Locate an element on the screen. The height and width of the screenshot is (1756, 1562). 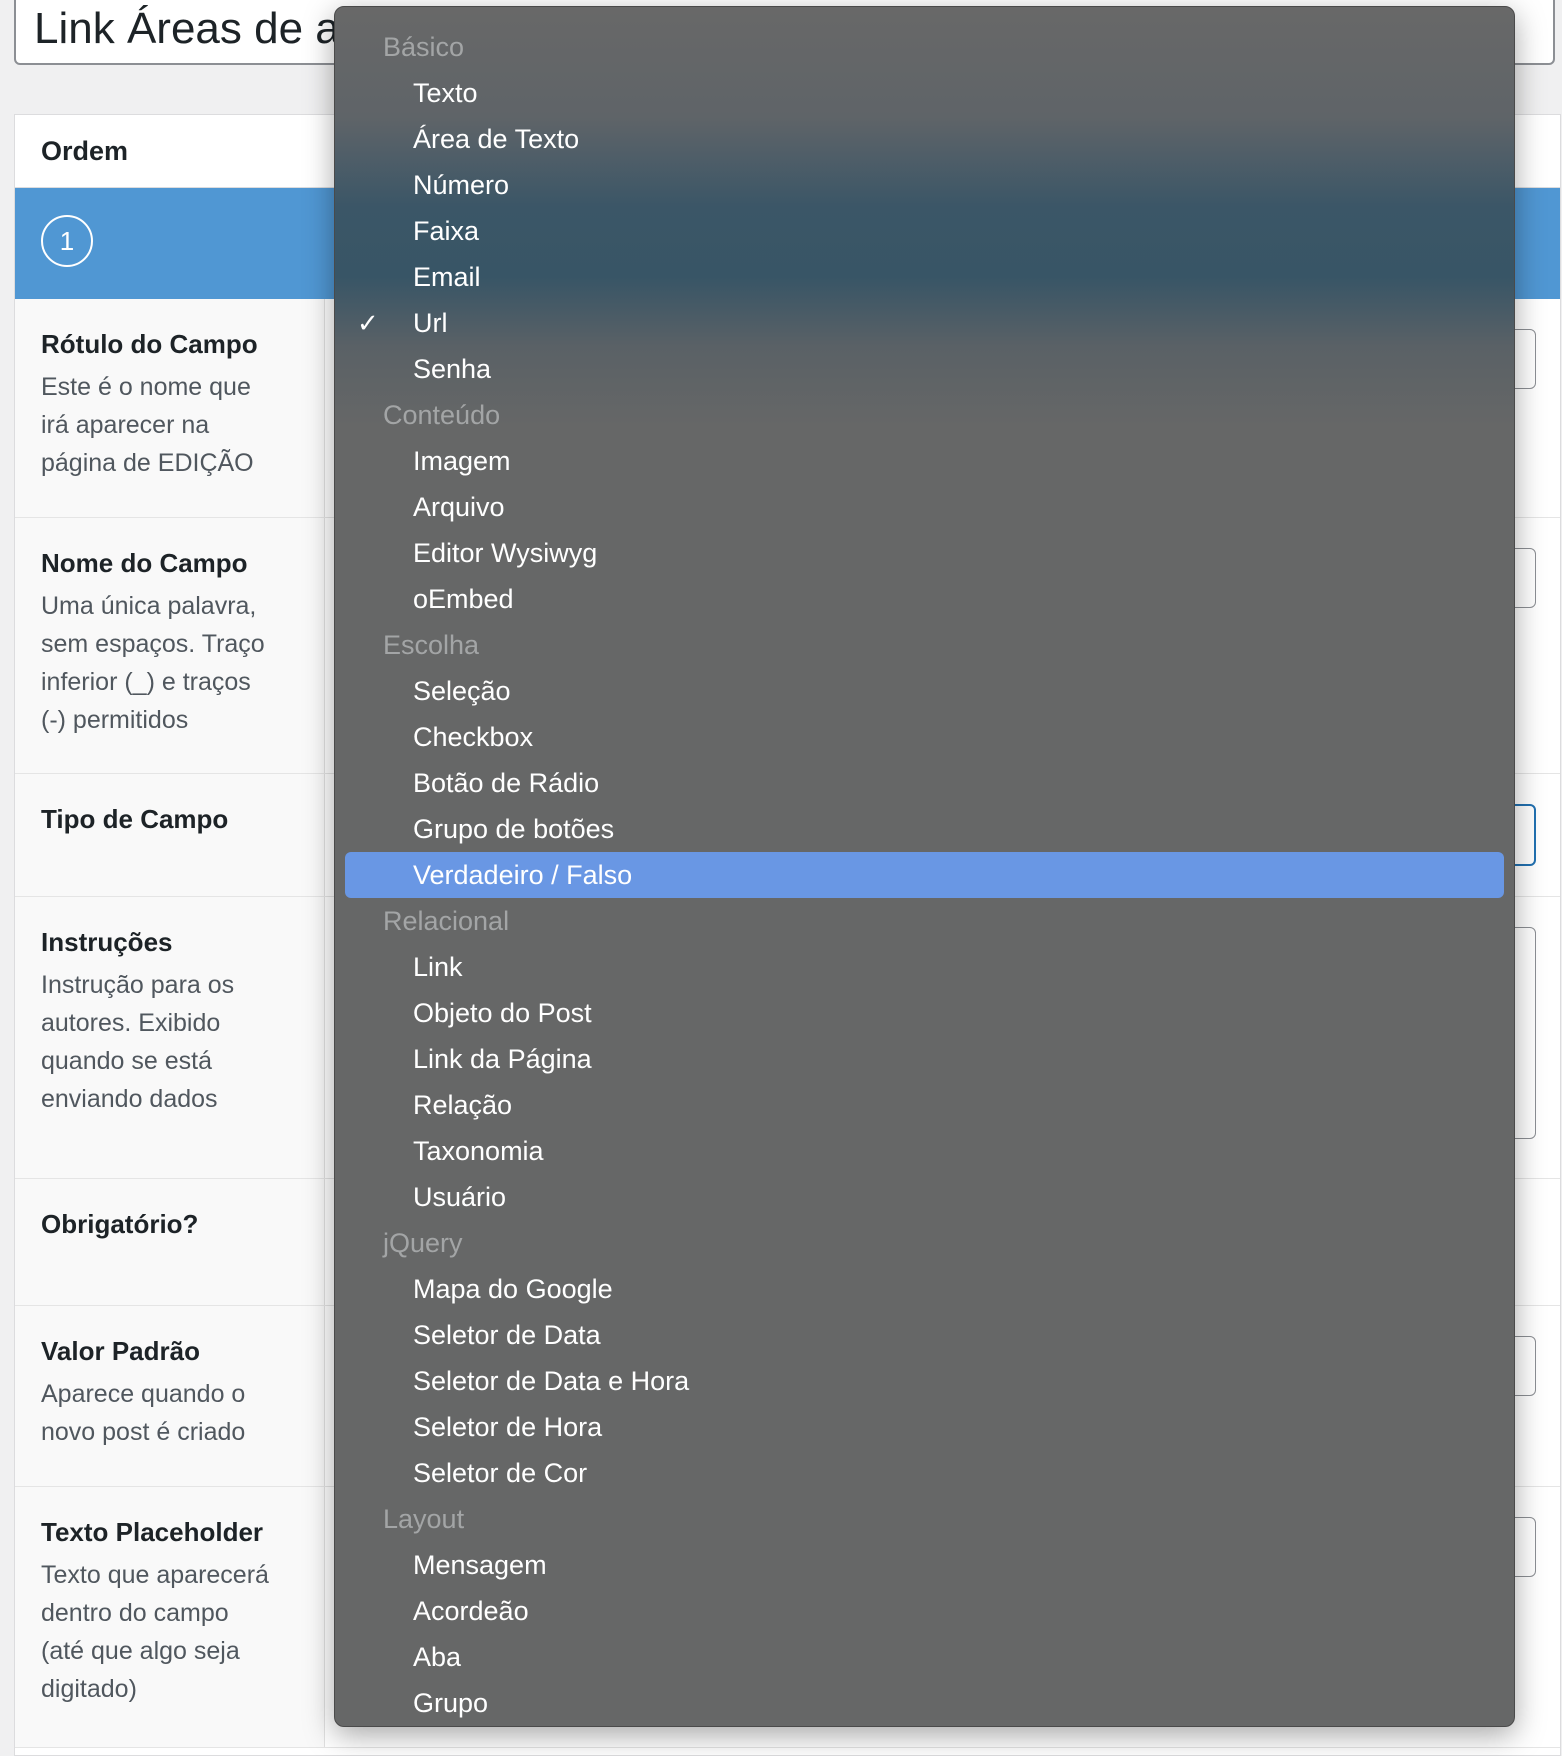
setting-title: Tipo de Campo is located at coordinates (135, 819).